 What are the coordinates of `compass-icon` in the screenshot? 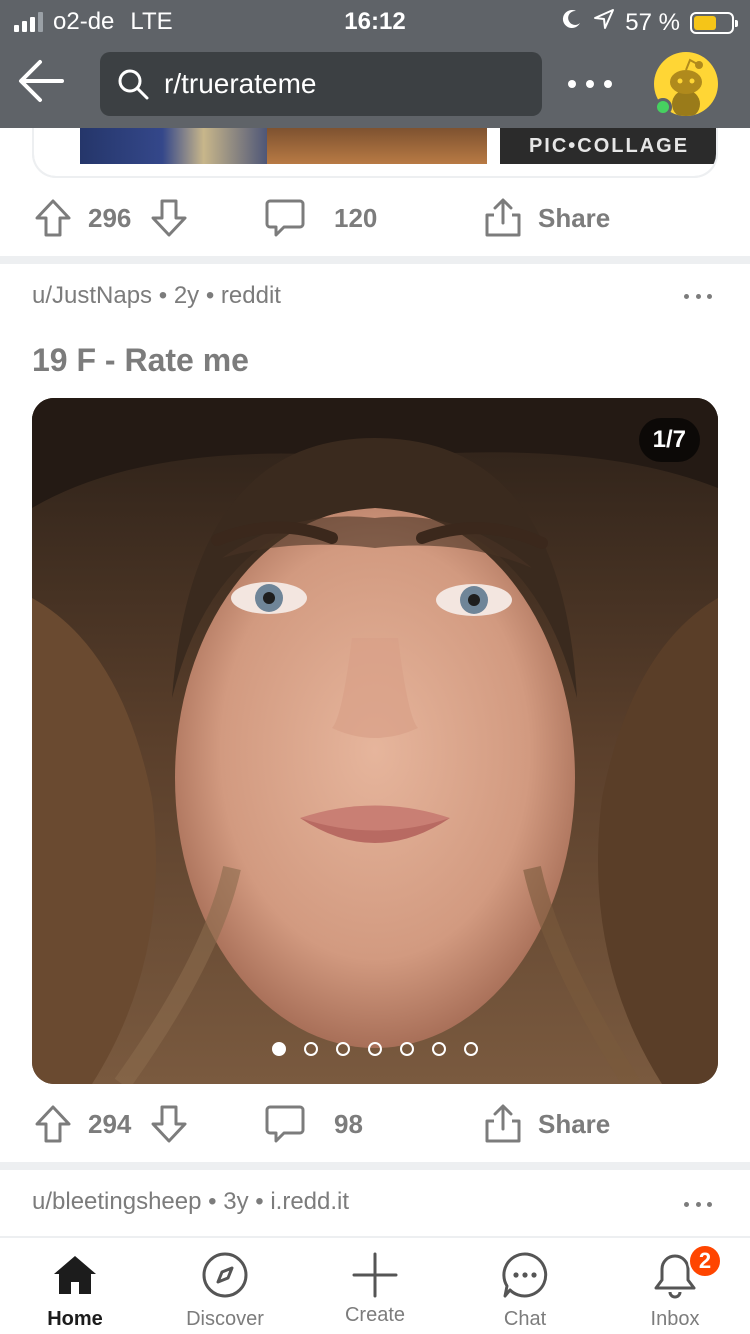 It's located at (225, 1275).